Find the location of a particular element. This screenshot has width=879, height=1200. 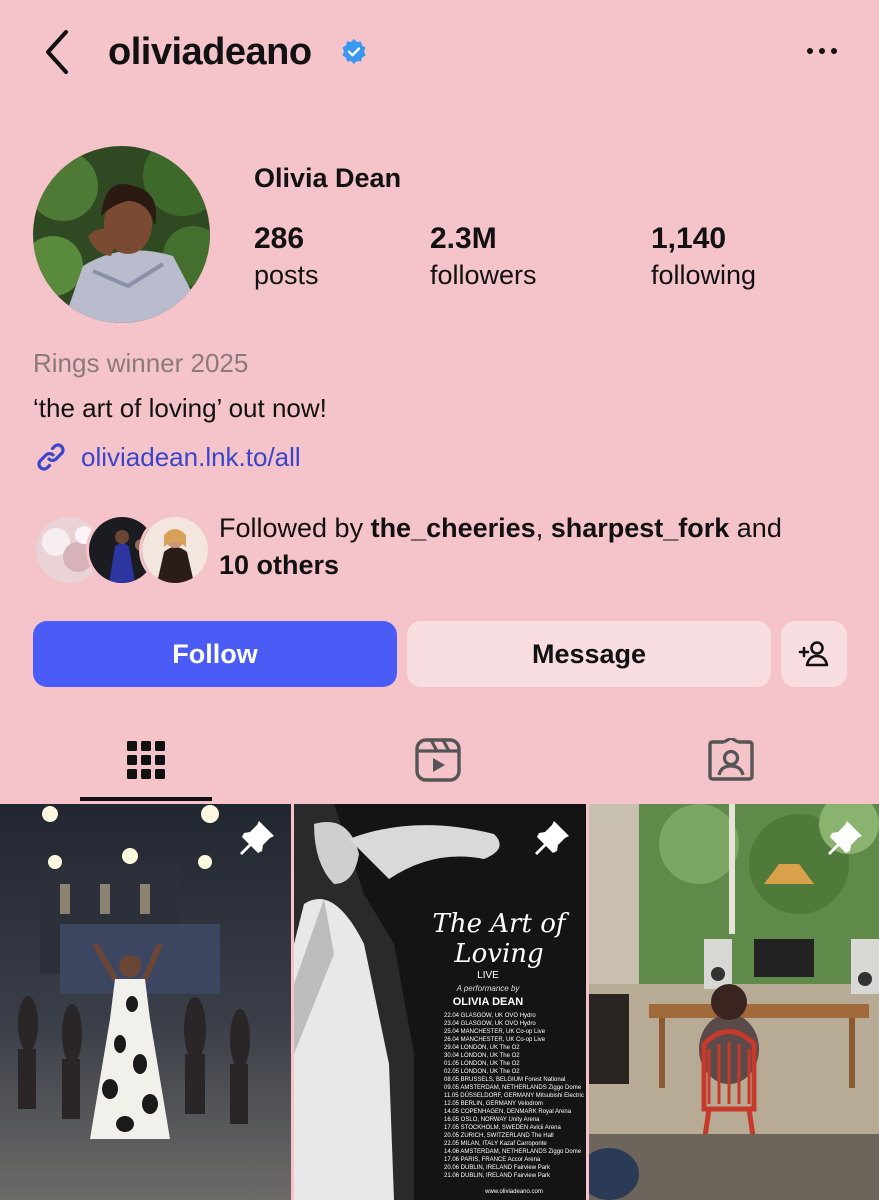

tour-date: 30.04 LONDON, UK The O2 is located at coordinates (482, 1056).